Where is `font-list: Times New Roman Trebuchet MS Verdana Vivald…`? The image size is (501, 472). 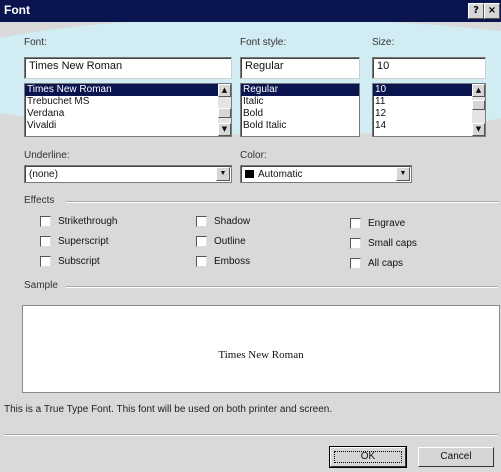 font-list: Times New Roman Trebuchet MS Verdana Vivald… is located at coordinates (128, 110).